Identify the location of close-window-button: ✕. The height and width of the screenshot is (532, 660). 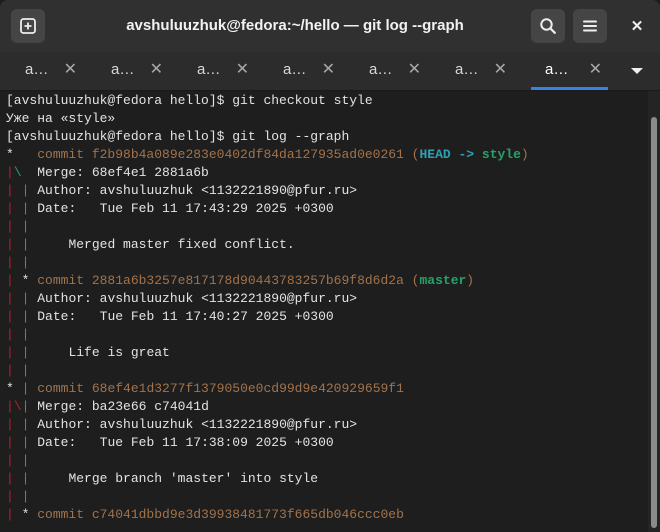
(637, 26).